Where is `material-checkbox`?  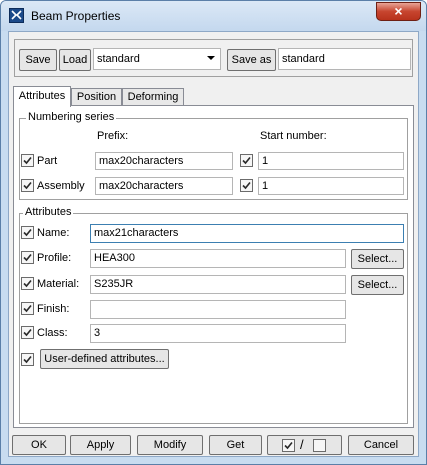 material-checkbox is located at coordinates (27, 283).